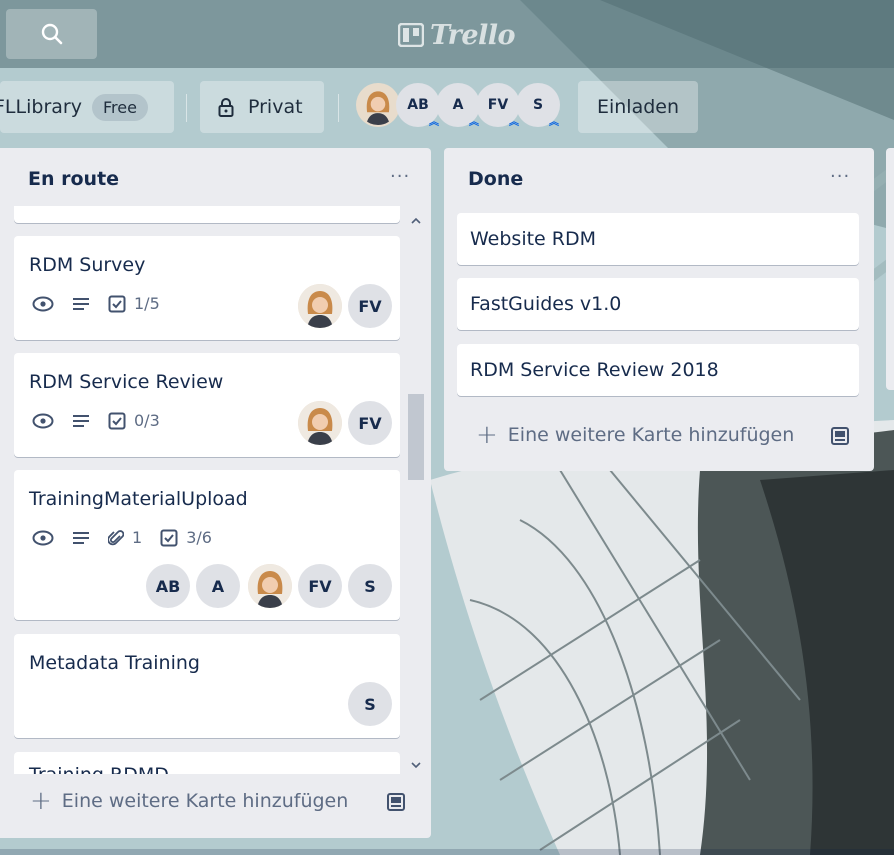  What do you see at coordinates (594, 370) in the screenshot?
I see `card-title: RDM Service Review 2018` at bounding box center [594, 370].